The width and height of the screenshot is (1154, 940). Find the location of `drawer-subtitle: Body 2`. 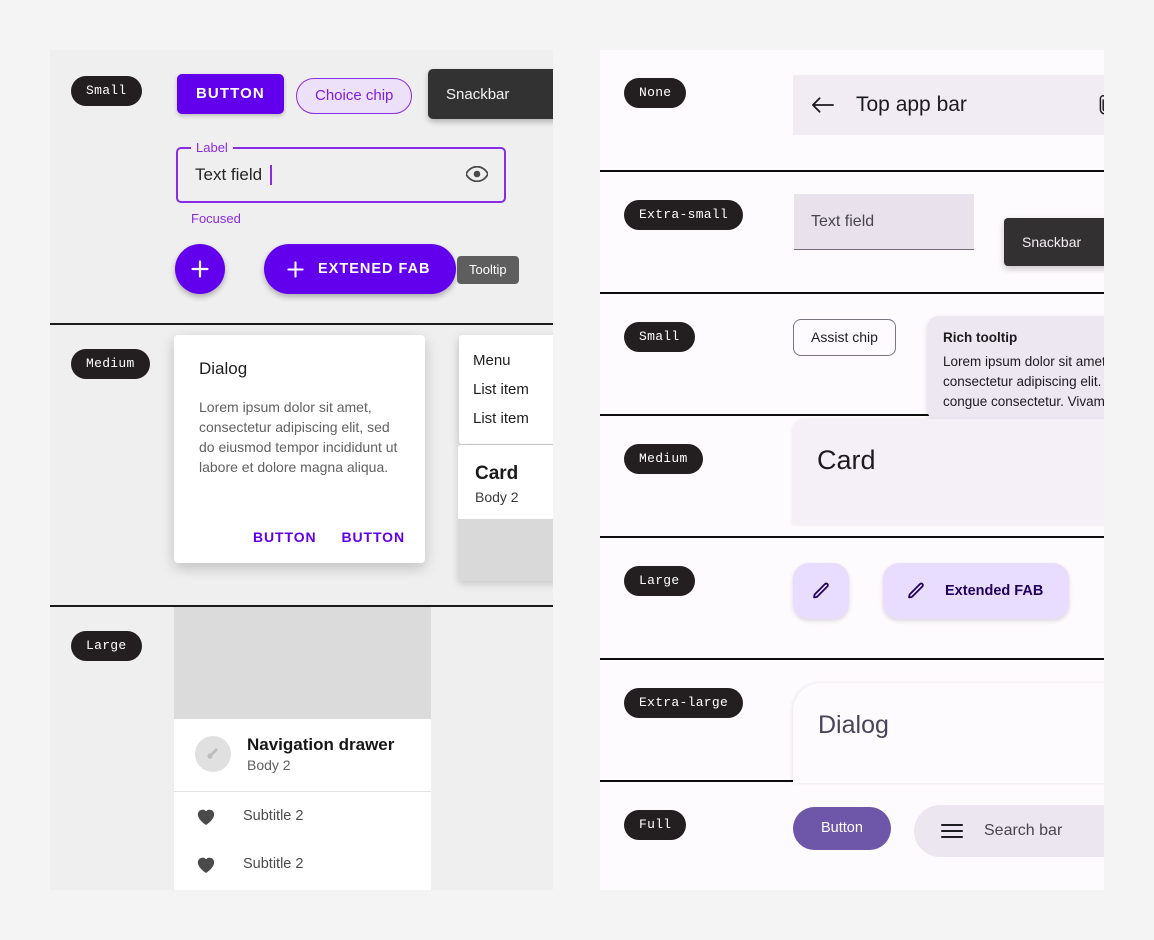

drawer-subtitle: Body 2 is located at coordinates (269, 765).